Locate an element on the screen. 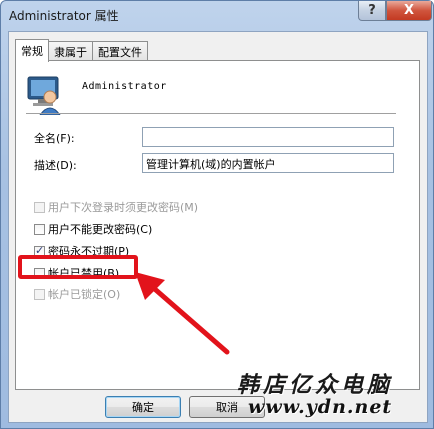 The image size is (434, 429). tab-general: 常规 is located at coordinates (32, 50).